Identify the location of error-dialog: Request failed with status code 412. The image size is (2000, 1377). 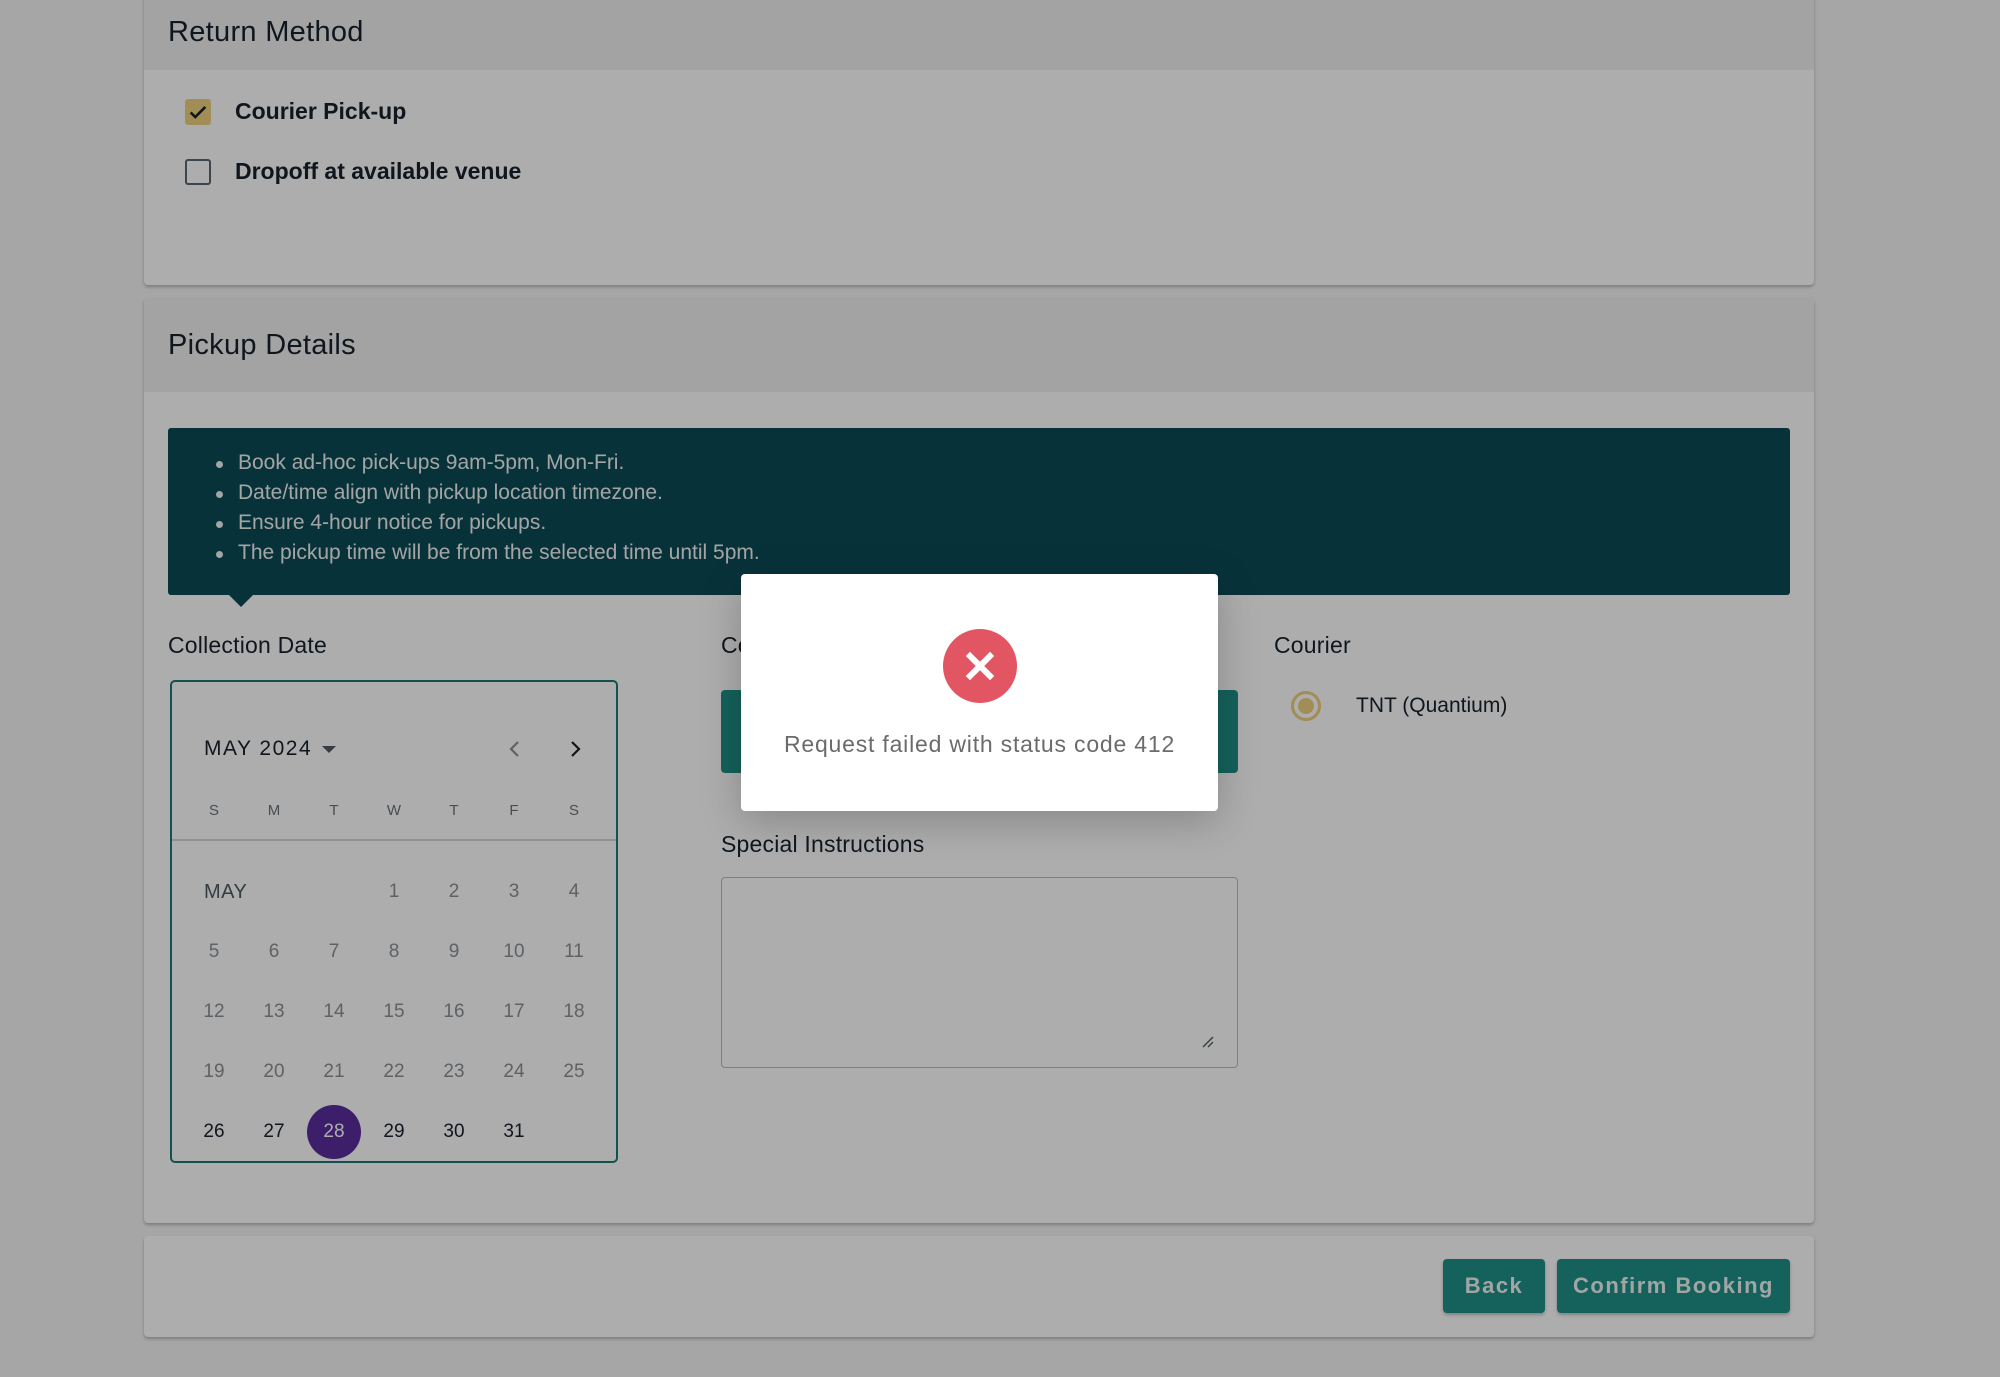
(979, 692).